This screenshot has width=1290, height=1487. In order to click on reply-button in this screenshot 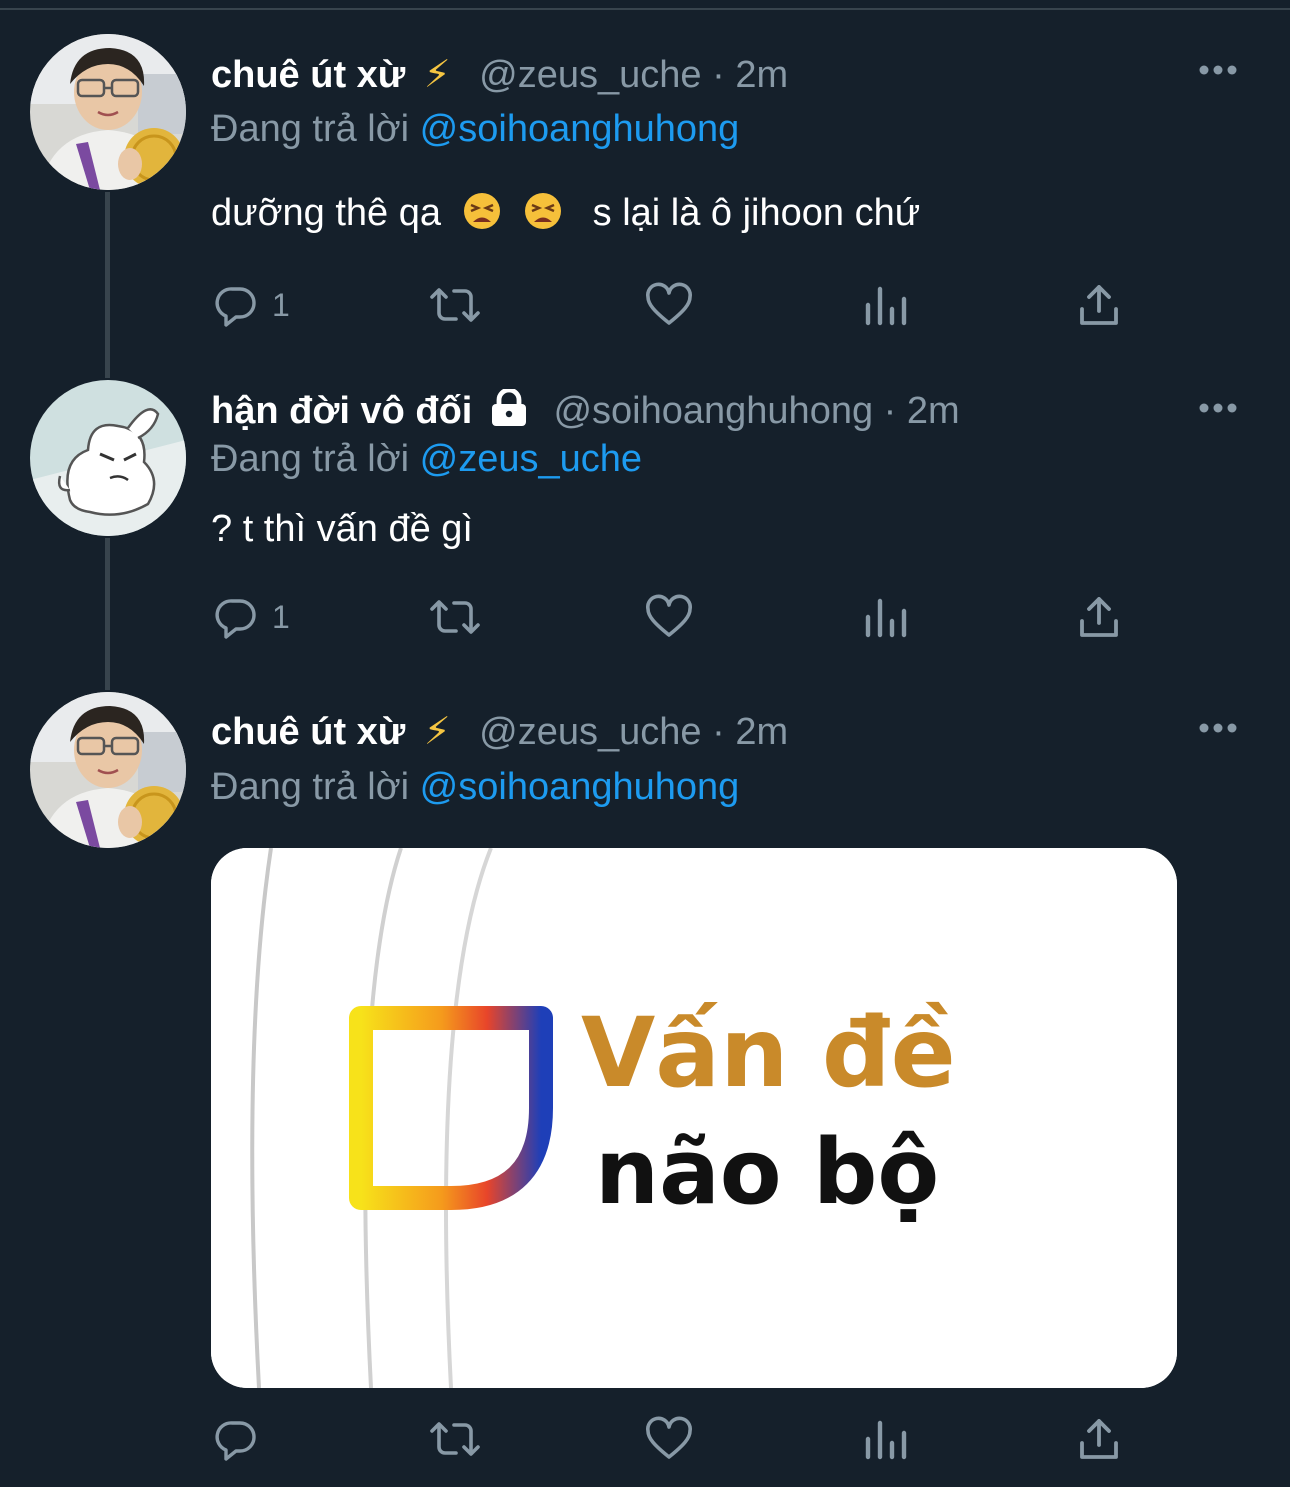, I will do `click(242, 1439)`.